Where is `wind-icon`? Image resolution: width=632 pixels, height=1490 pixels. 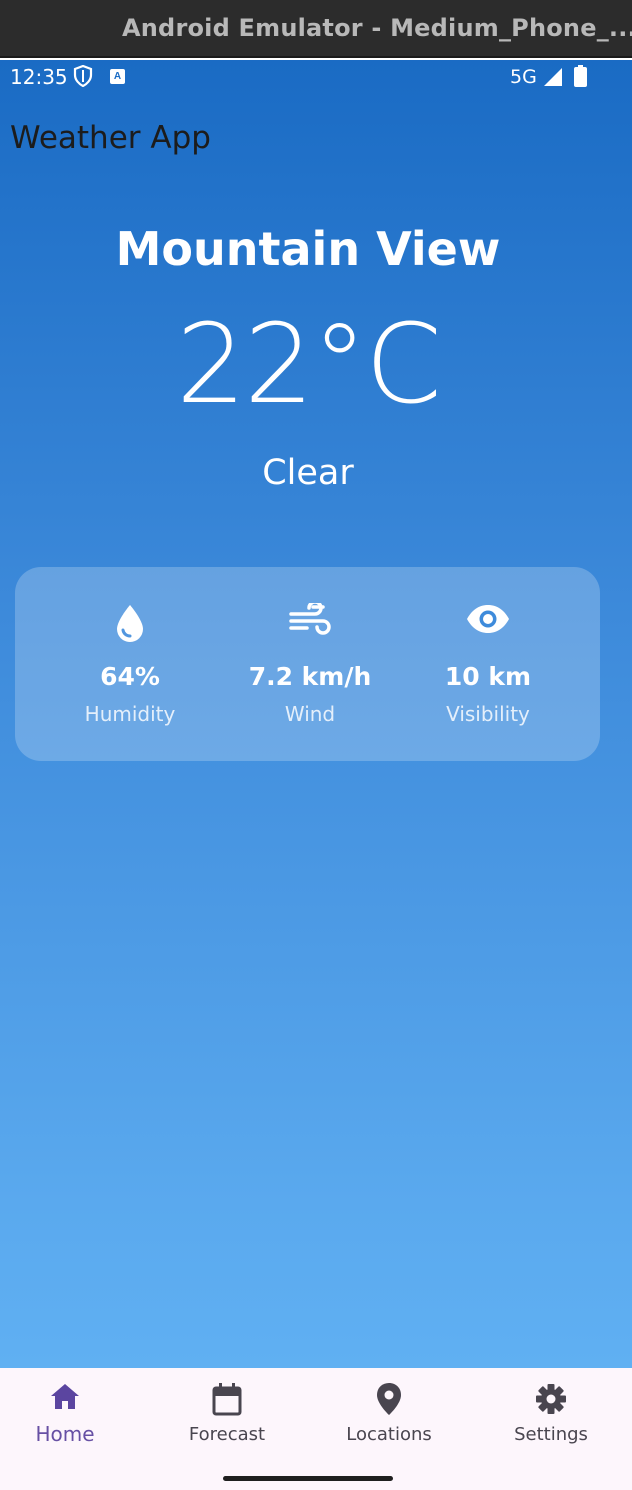 wind-icon is located at coordinates (310, 619).